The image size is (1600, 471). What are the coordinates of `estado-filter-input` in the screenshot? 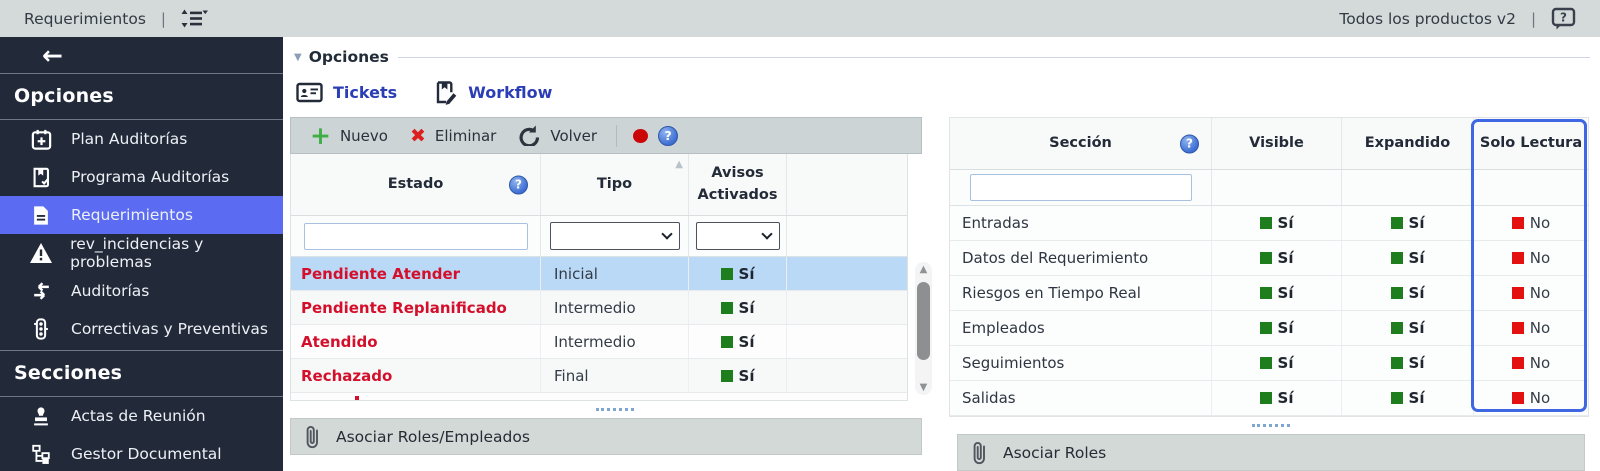 It's located at (415, 236).